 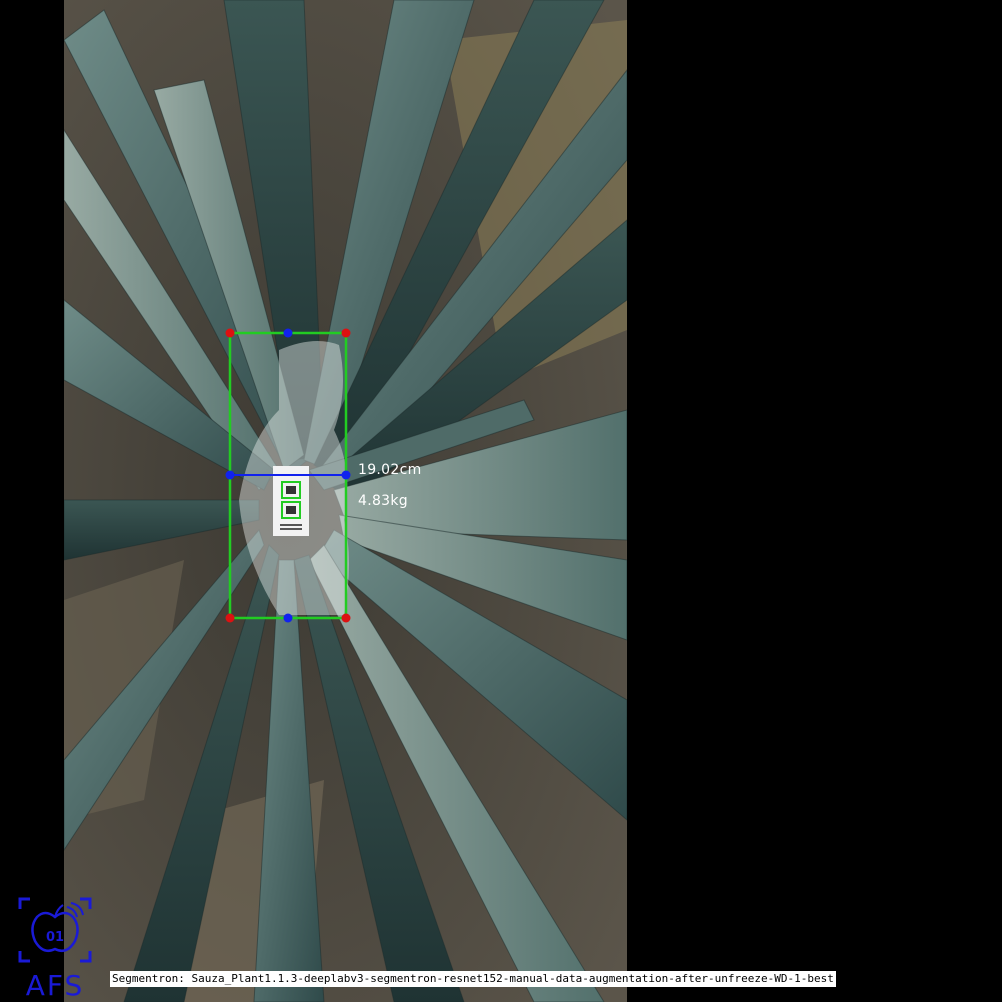 What do you see at coordinates (55, 937) in the screenshot?
I see `logo-badge: 01` at bounding box center [55, 937].